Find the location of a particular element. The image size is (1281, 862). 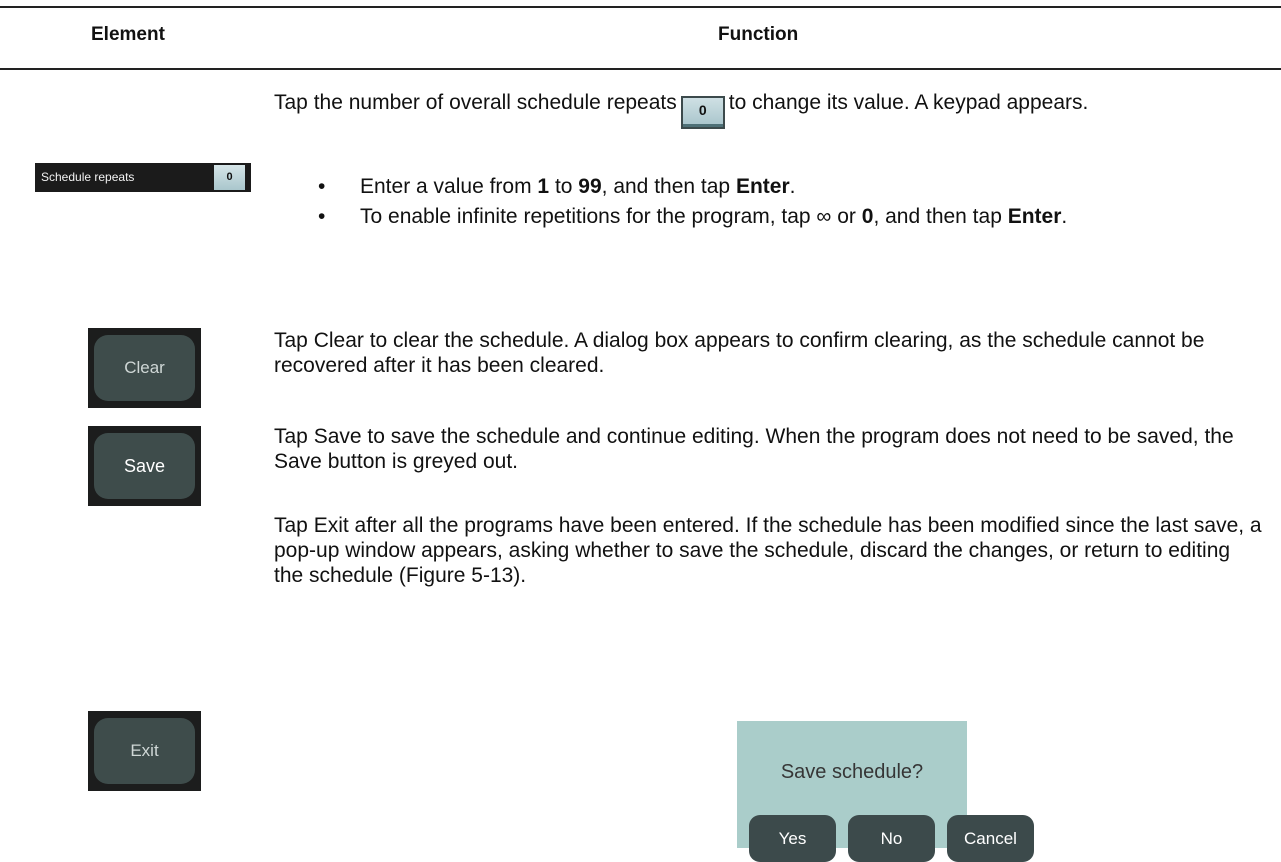

column-header-element: Element is located at coordinates (128, 34).